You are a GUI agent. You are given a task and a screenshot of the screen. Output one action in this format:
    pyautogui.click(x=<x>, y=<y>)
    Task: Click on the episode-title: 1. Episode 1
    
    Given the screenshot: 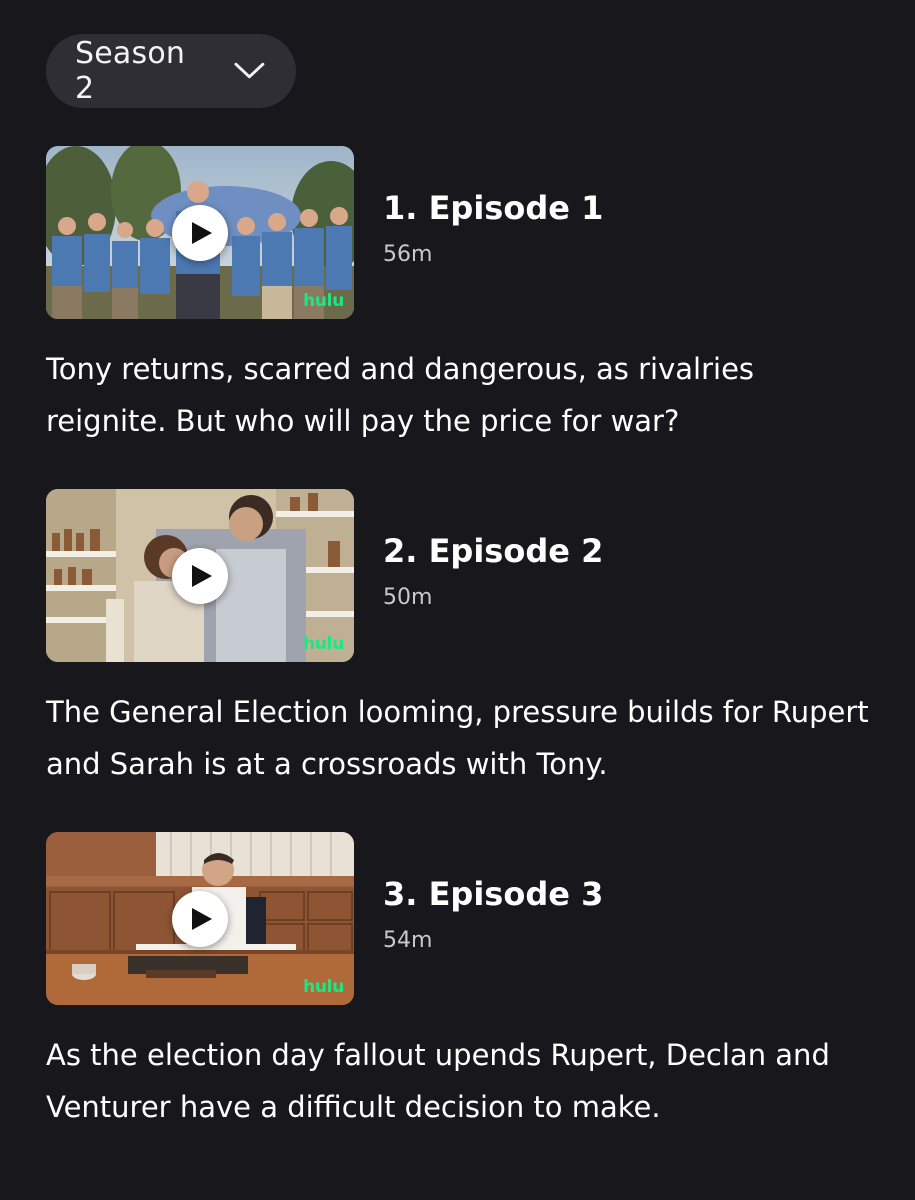 What is the action you would take?
    pyautogui.click(x=493, y=208)
    